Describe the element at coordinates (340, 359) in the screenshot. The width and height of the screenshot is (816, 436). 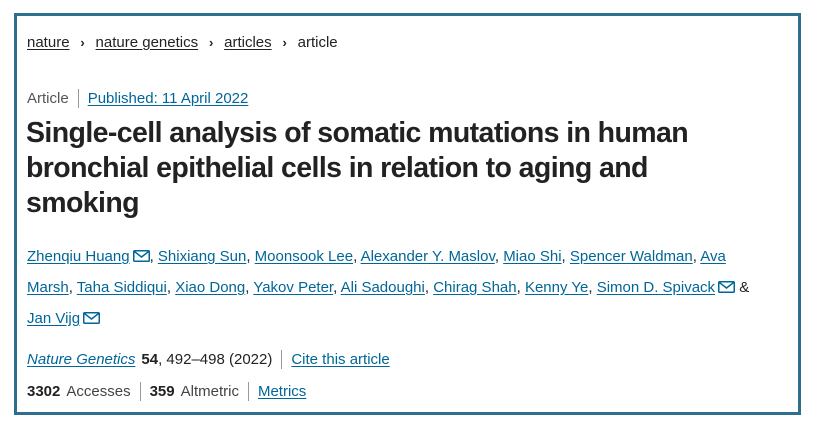
I see `cite-this-article-link: Cite this article` at that location.